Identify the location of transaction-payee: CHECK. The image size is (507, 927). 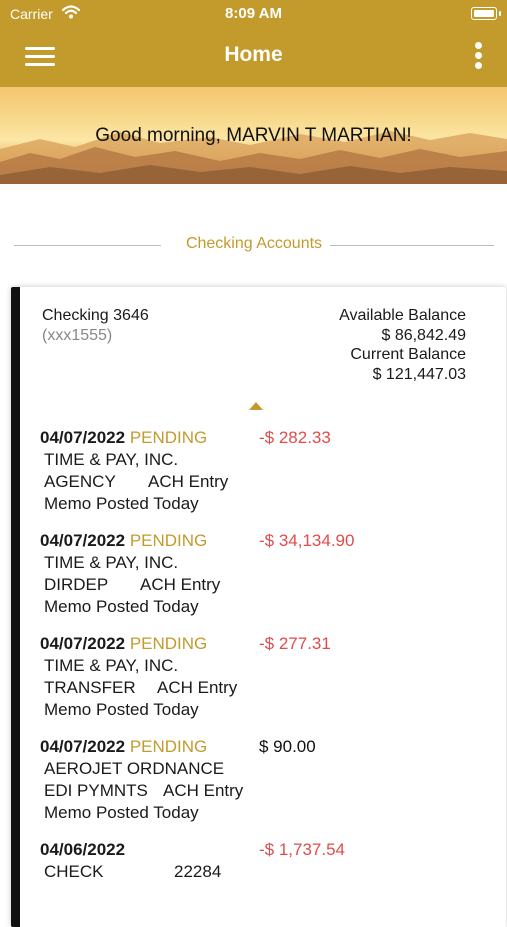
(74, 871).